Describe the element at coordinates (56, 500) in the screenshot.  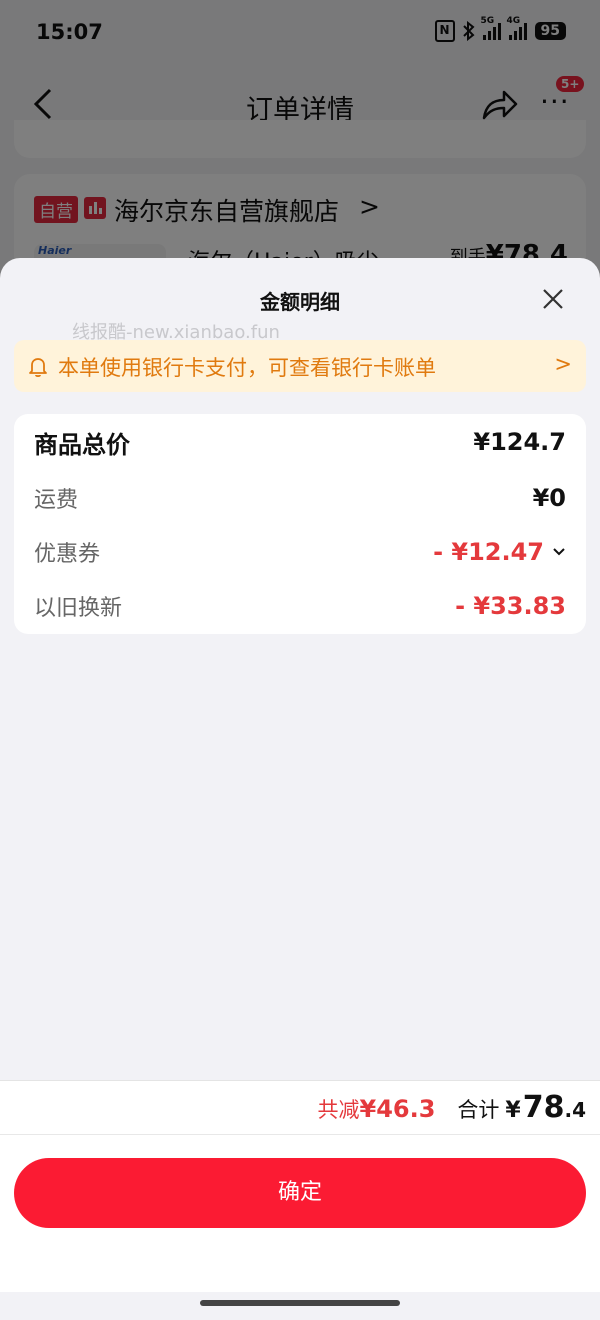
I see `row-label: 运费` at that location.